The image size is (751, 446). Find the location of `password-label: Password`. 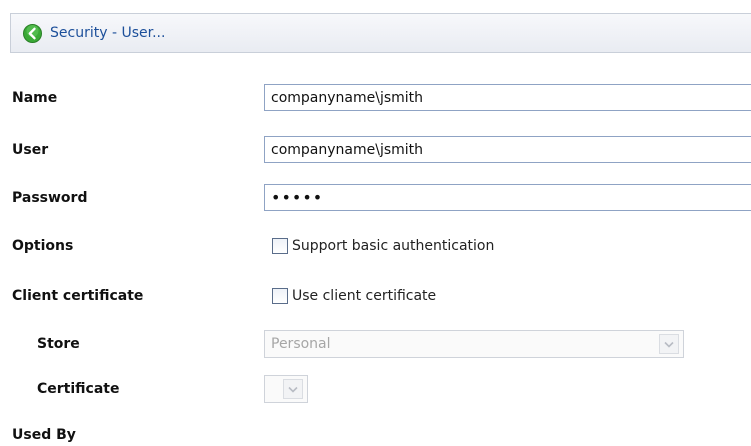

password-label: Password is located at coordinates (50, 198).